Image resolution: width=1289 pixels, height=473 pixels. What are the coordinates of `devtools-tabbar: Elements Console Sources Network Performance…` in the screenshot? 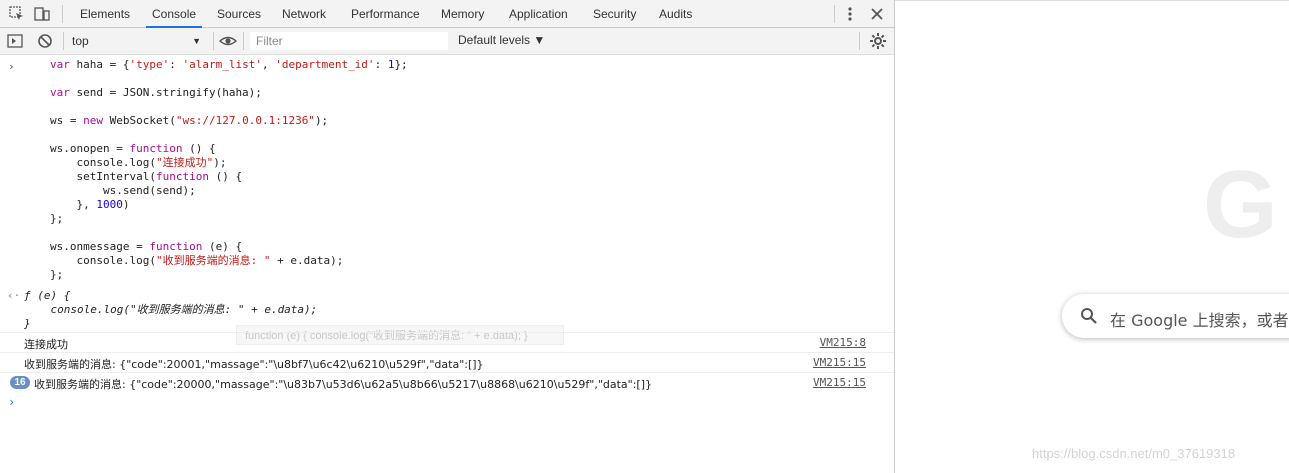 It's located at (447, 14).